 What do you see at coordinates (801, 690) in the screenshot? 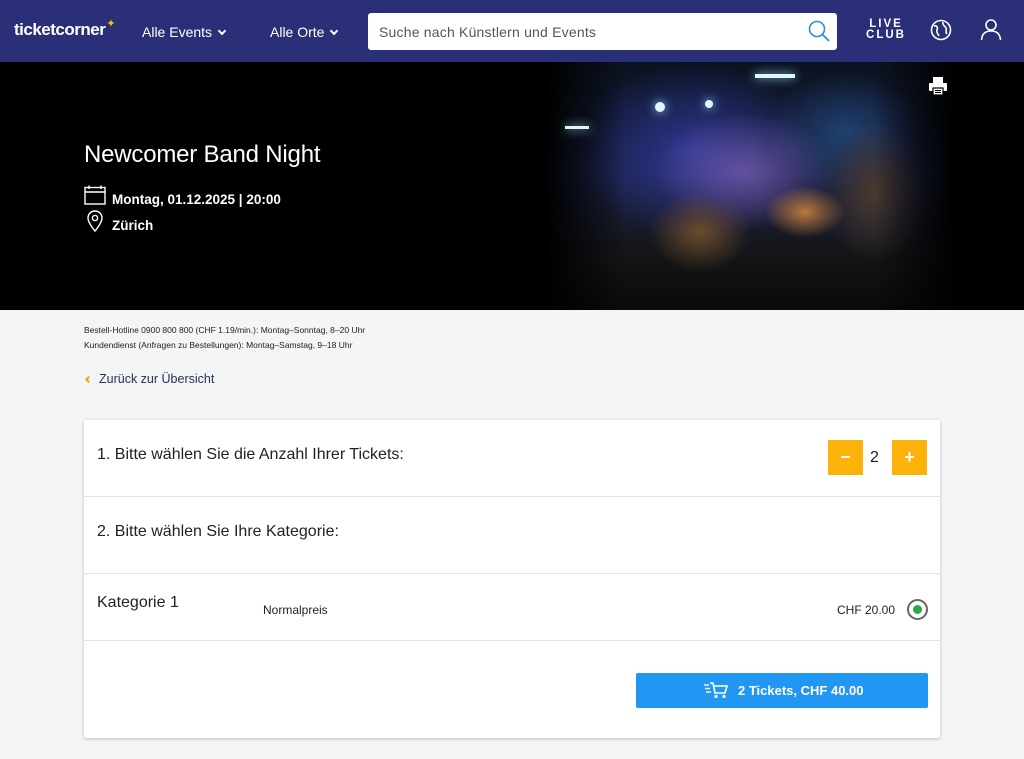
I see `buy-tickets-label: 2 Tickets, CHF 40.00` at bounding box center [801, 690].